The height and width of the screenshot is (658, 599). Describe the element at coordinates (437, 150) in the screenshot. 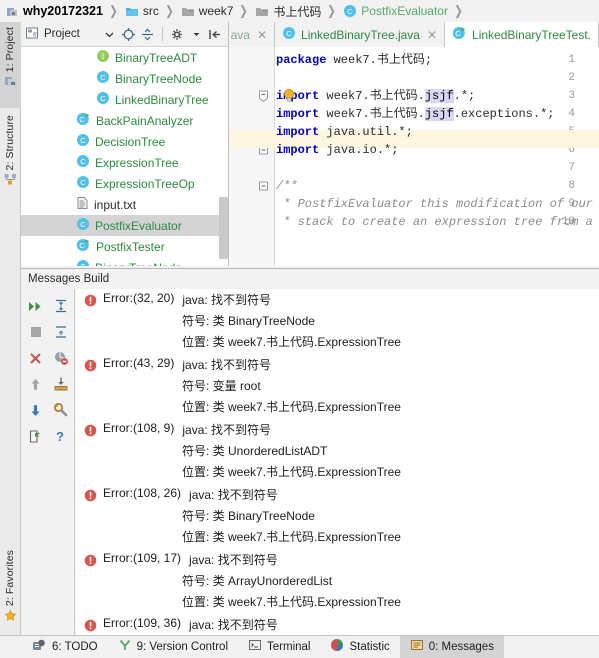

I see `code-line: import java.io.*;` at that location.